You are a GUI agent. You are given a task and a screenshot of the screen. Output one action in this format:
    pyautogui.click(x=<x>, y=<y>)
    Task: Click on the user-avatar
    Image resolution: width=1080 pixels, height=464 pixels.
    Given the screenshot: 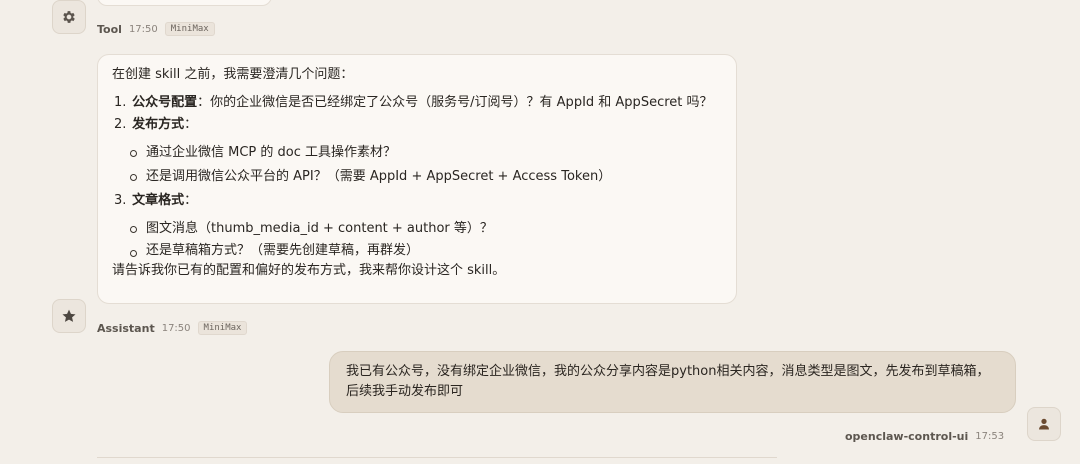 What is the action you would take?
    pyautogui.click(x=1044, y=424)
    